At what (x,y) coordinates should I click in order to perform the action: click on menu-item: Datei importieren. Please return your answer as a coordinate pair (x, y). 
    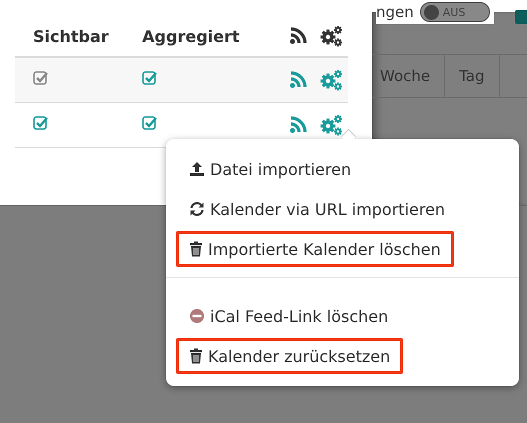
    Looking at the image, I should click on (270, 169).